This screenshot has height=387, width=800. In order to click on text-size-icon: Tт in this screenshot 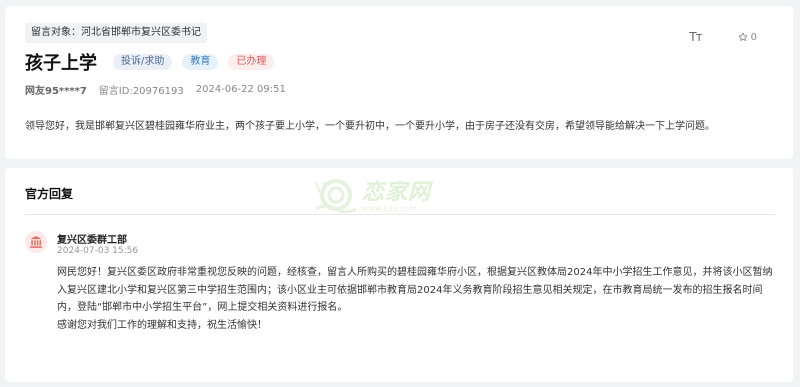, I will do `click(695, 37)`.